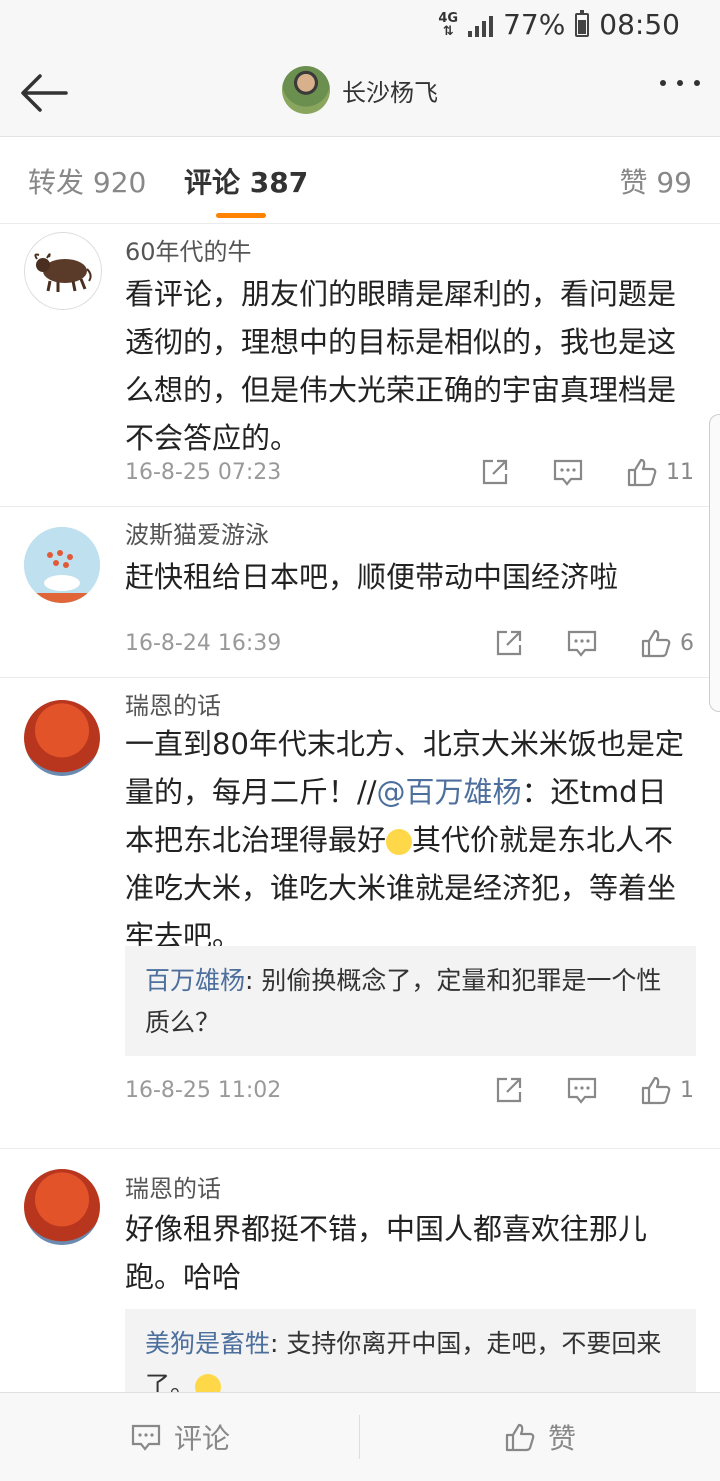  I want to click on bull-image, so click(63, 272).